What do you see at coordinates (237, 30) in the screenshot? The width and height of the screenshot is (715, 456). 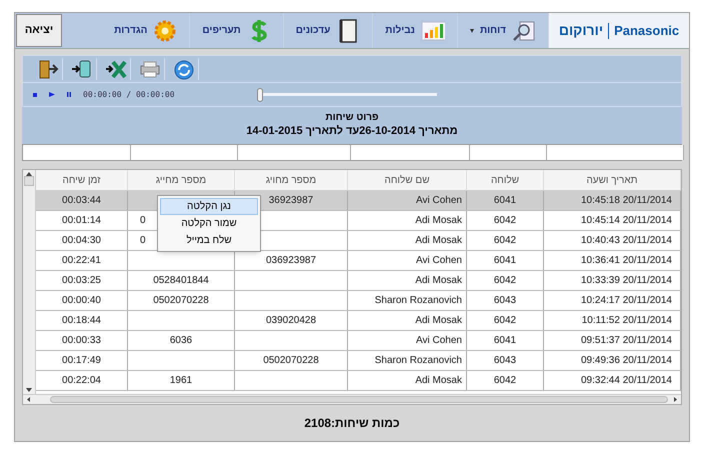 I see `menu-item: תעריפים` at bounding box center [237, 30].